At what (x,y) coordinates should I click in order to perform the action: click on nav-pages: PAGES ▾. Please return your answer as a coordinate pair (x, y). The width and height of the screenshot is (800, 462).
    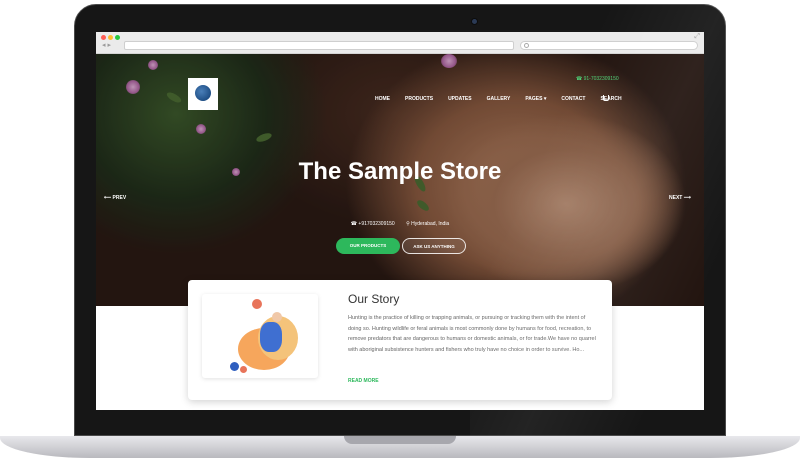
    Looking at the image, I should click on (535, 99).